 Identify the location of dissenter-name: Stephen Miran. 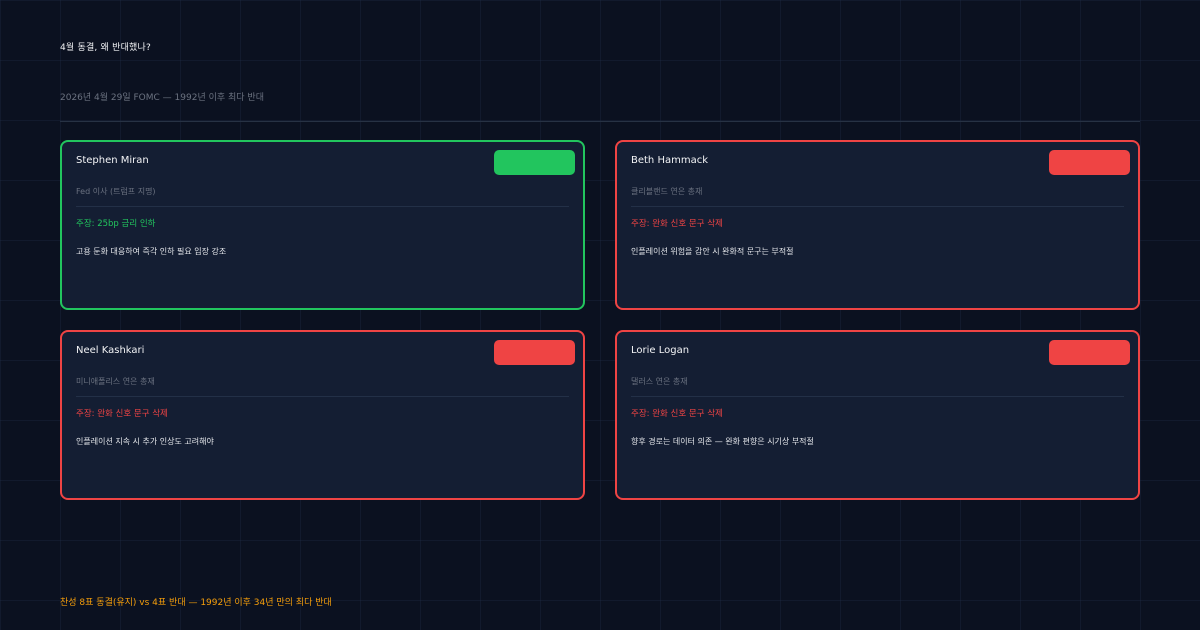
(112, 160).